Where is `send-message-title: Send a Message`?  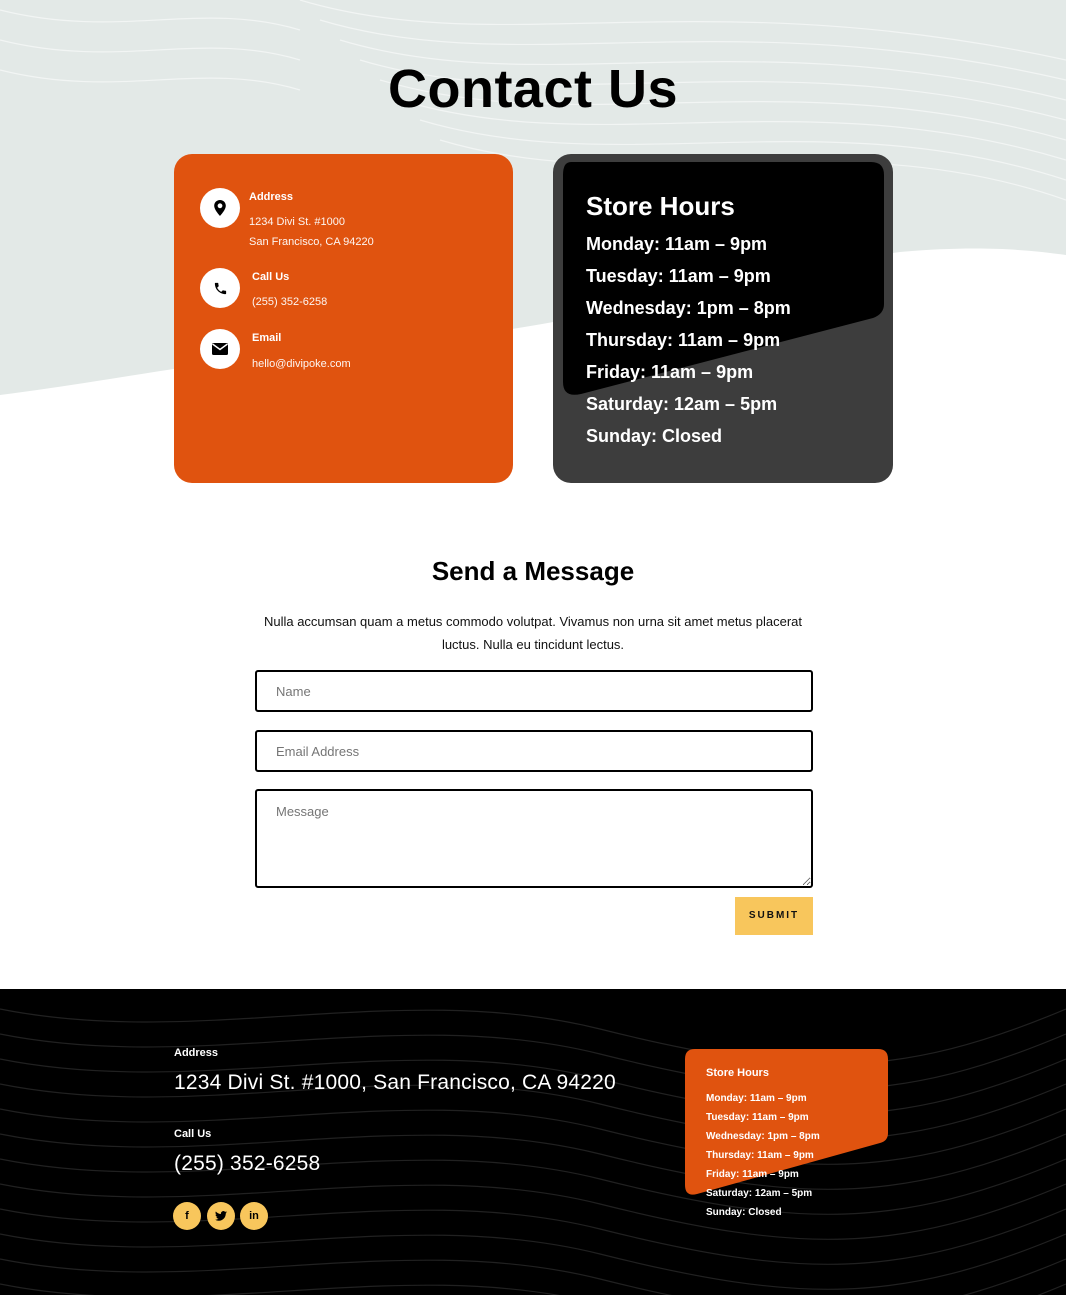 send-message-title: Send a Message is located at coordinates (533, 571).